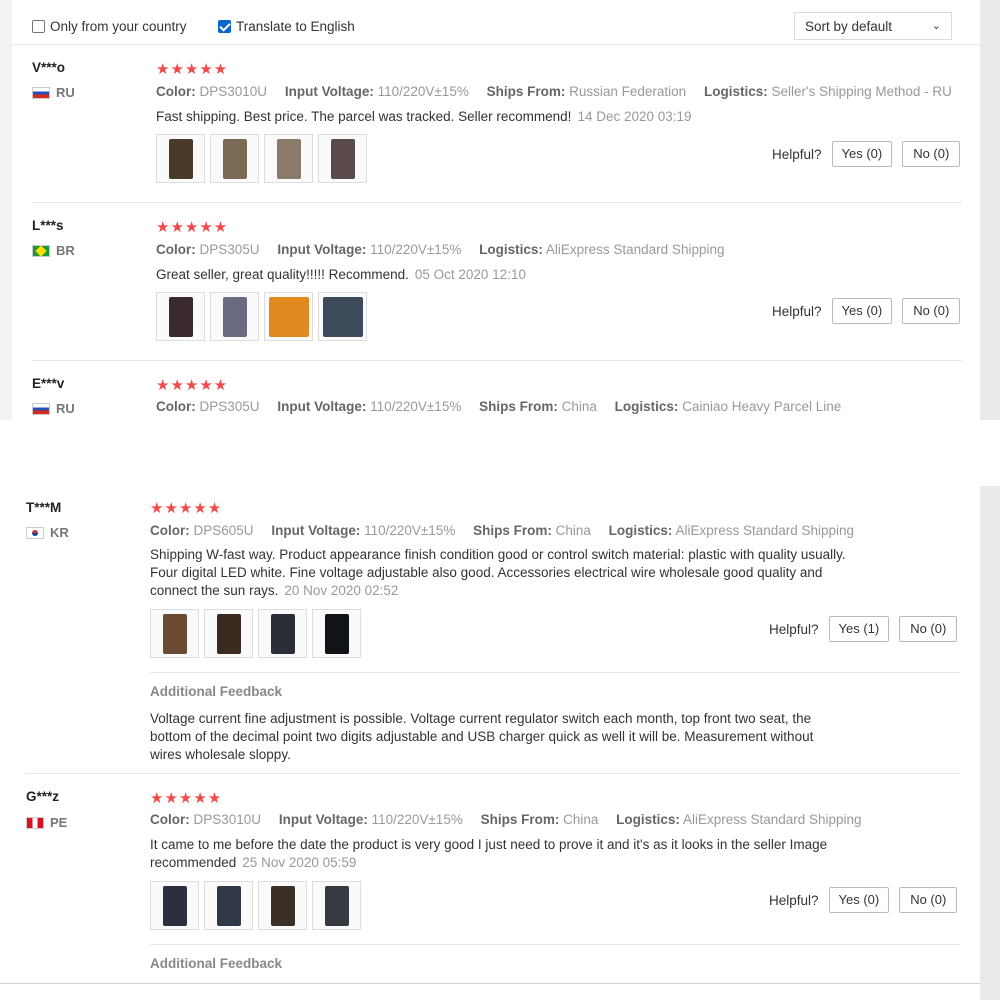 This screenshot has width=1000, height=1000. Describe the element at coordinates (118, 26) in the screenshot. I see `only-country-label: Only from your country` at that location.